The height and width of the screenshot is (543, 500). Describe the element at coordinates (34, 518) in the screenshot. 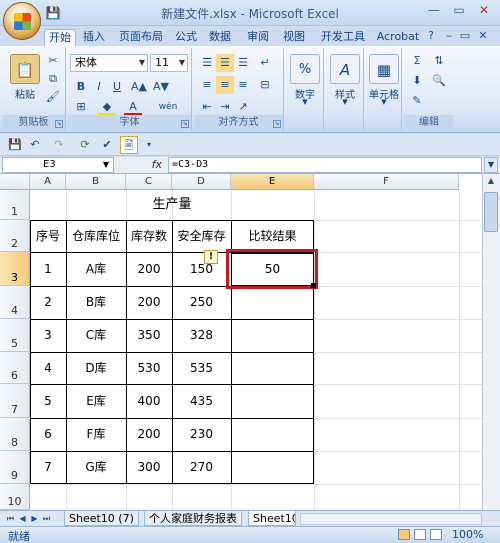

I see `next-sheet-icon: ▶` at that location.